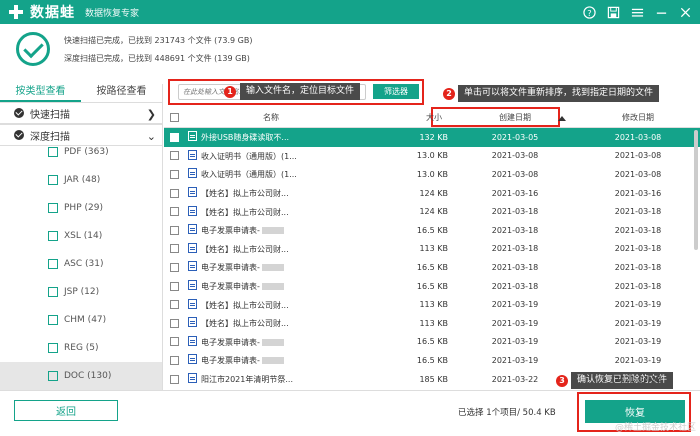 This screenshot has height=436, width=700. I want to click on save-icon, so click(613, 12).